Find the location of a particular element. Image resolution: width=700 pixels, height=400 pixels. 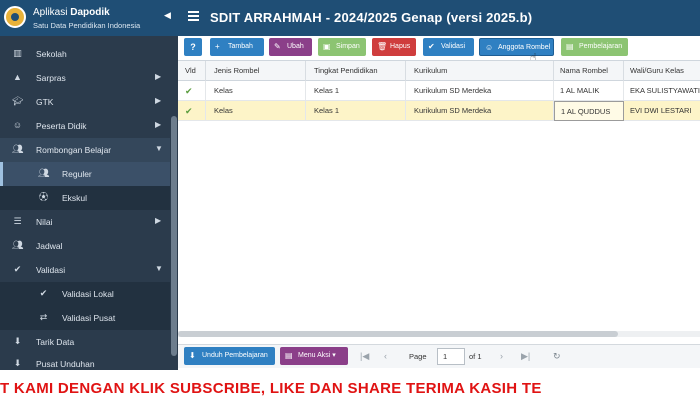

last-page-icon: ▶| is located at coordinates (525, 356).